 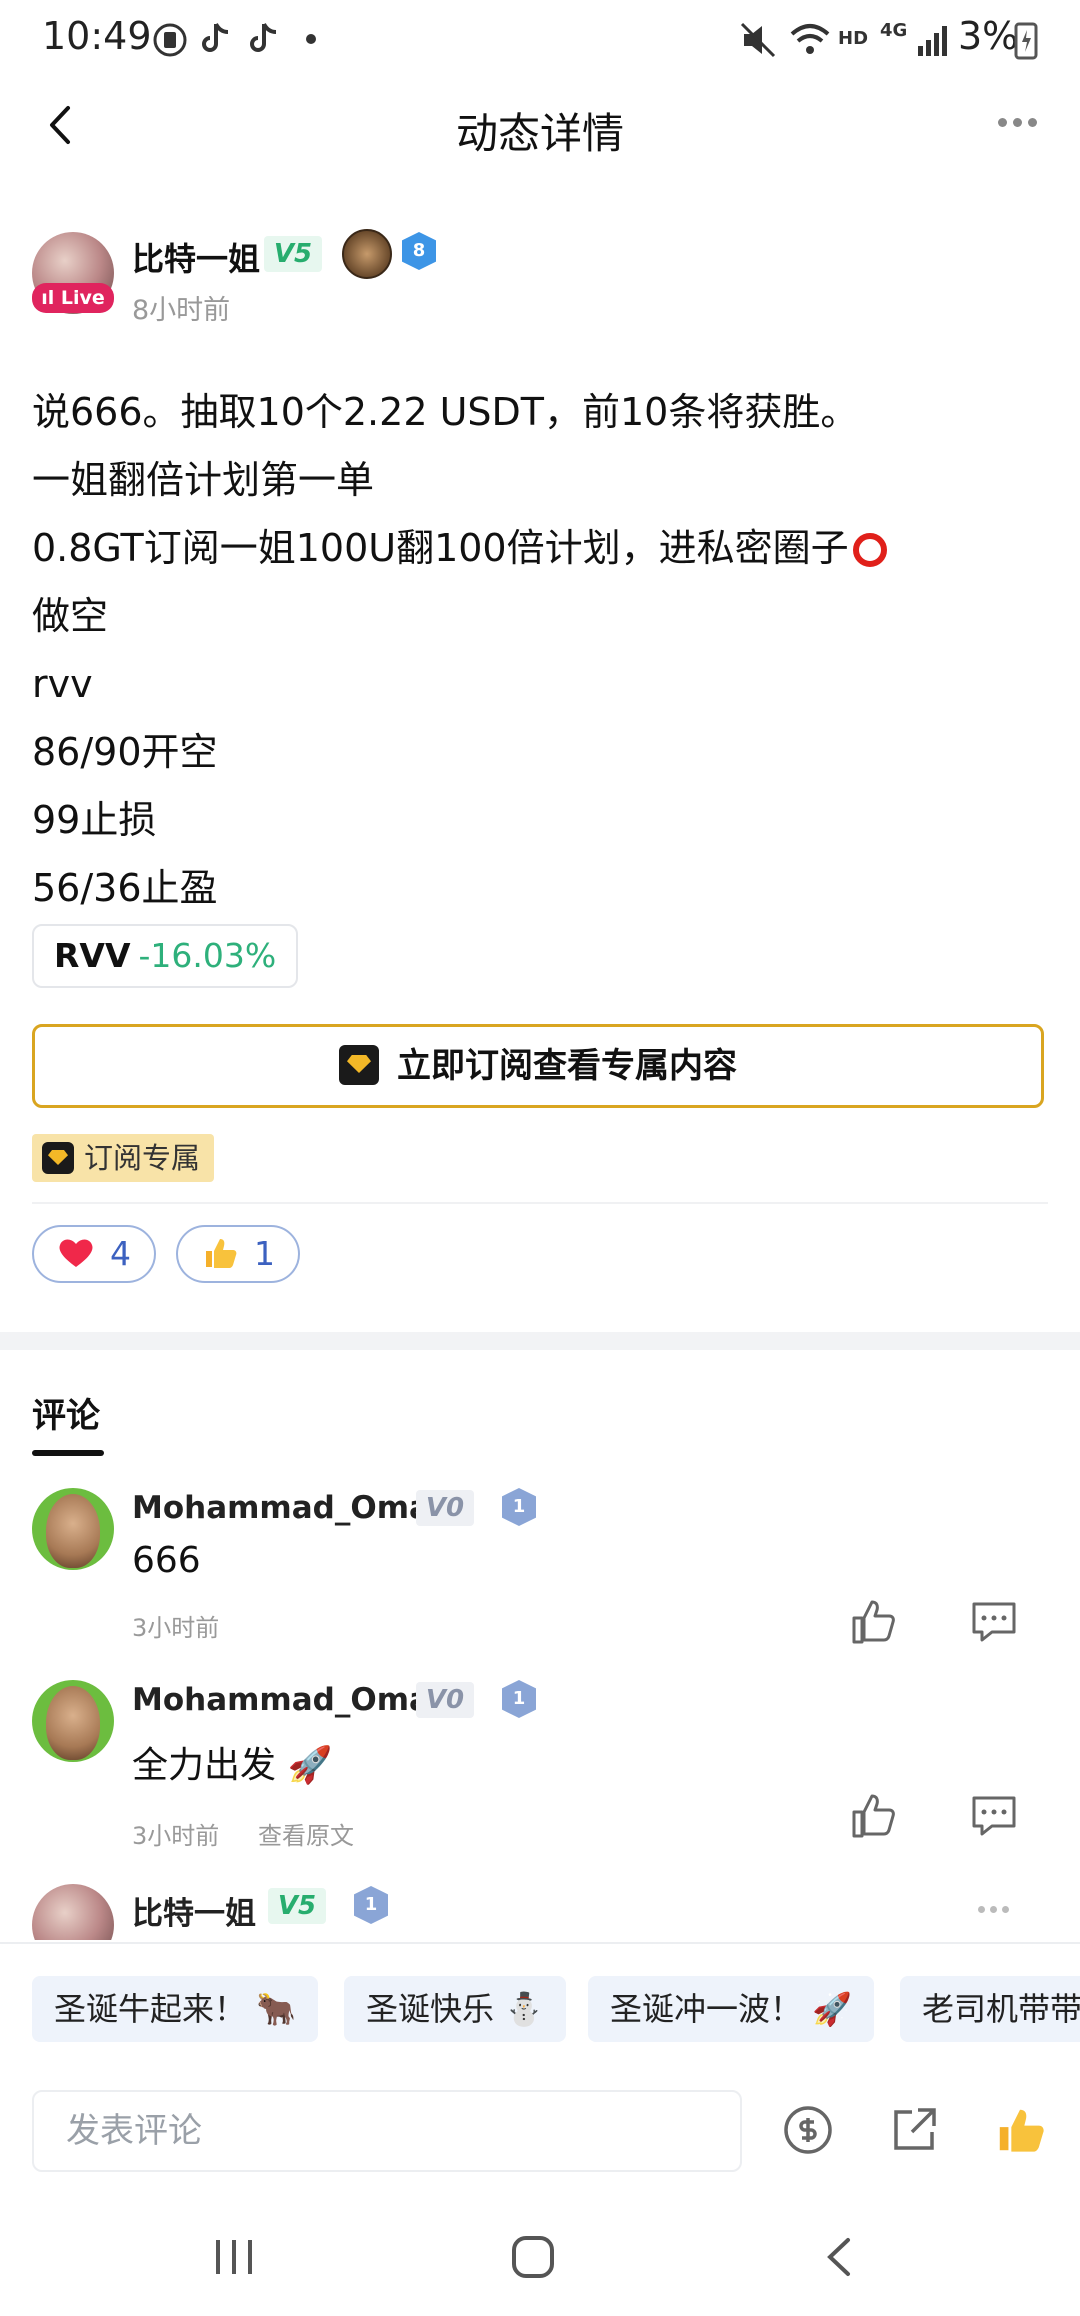 I want to click on status-bar: 10:49 HD 4G 3%, so click(x=540, y=40).